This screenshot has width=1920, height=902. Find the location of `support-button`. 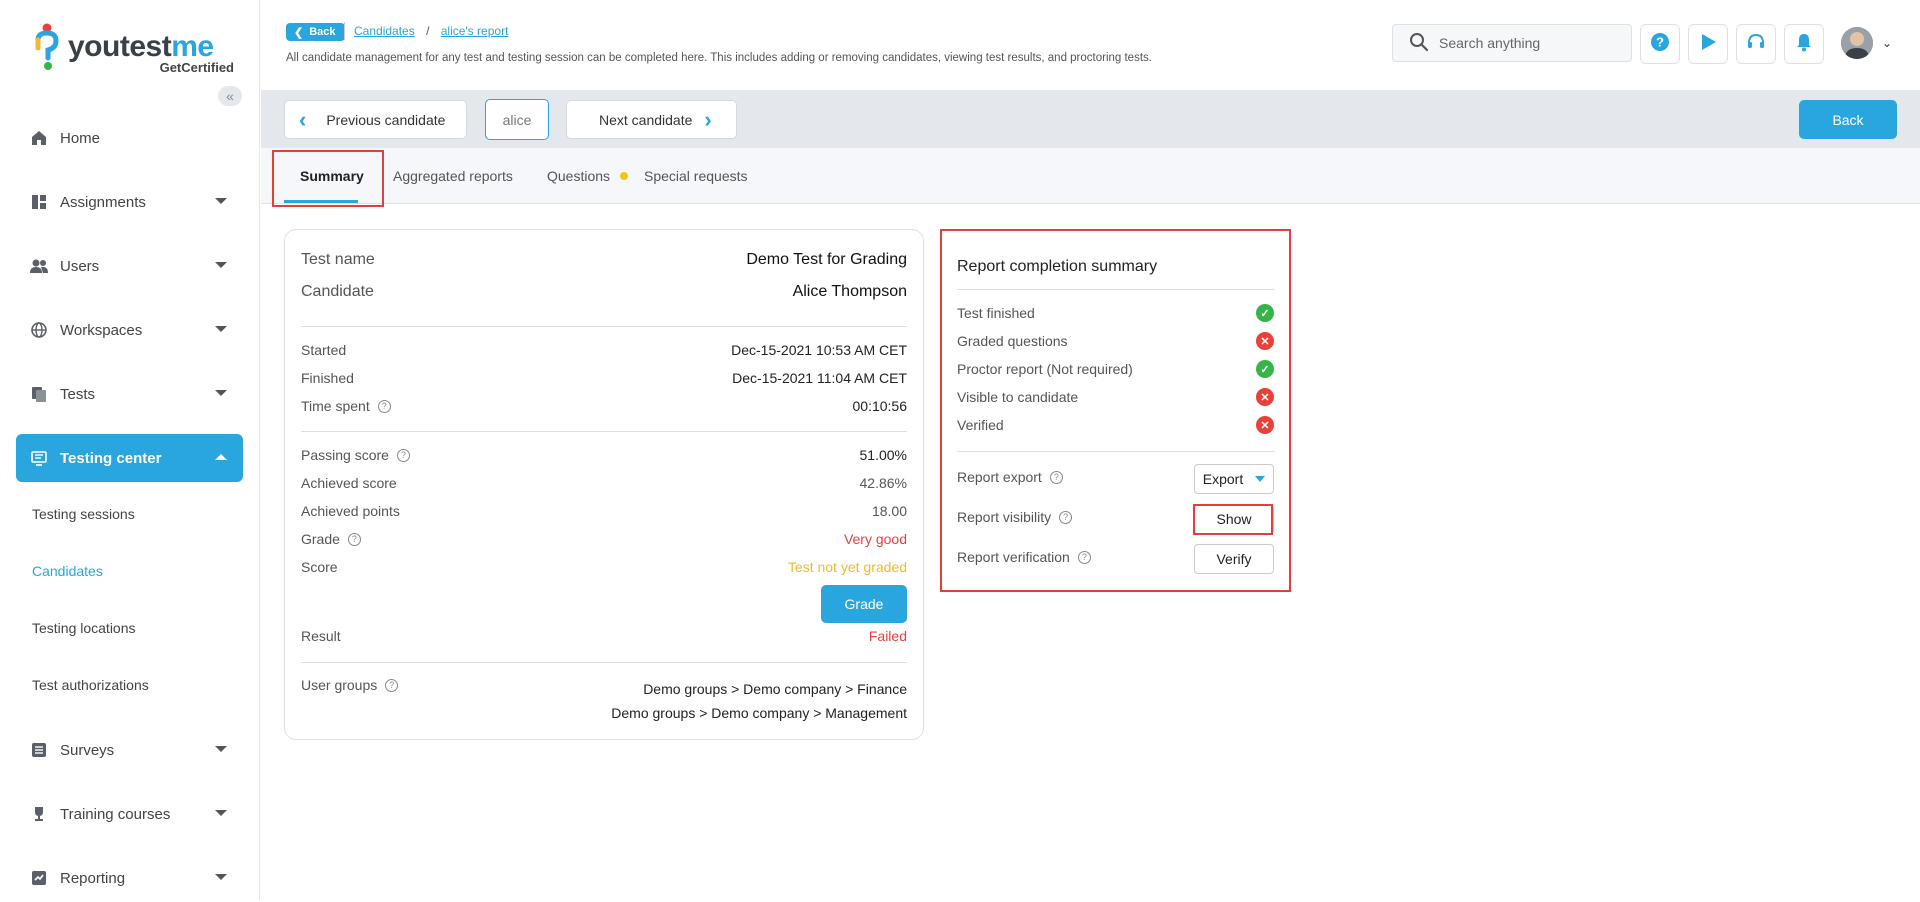

support-button is located at coordinates (1756, 44).